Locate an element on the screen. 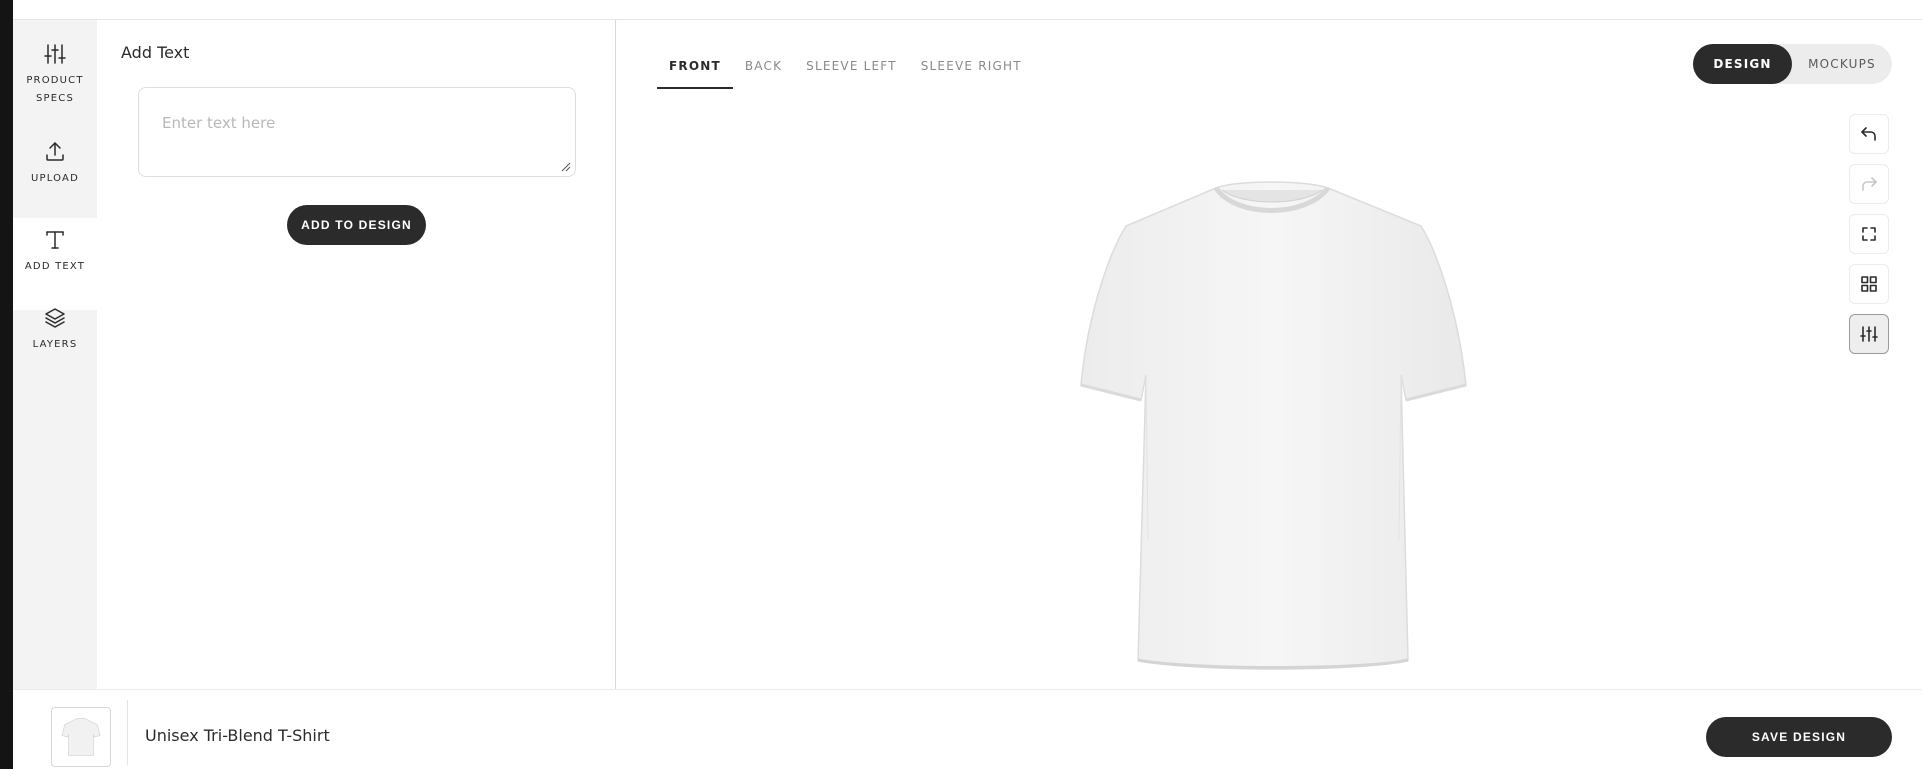  text-input-placeholder: Enter text here is located at coordinates (219, 123).